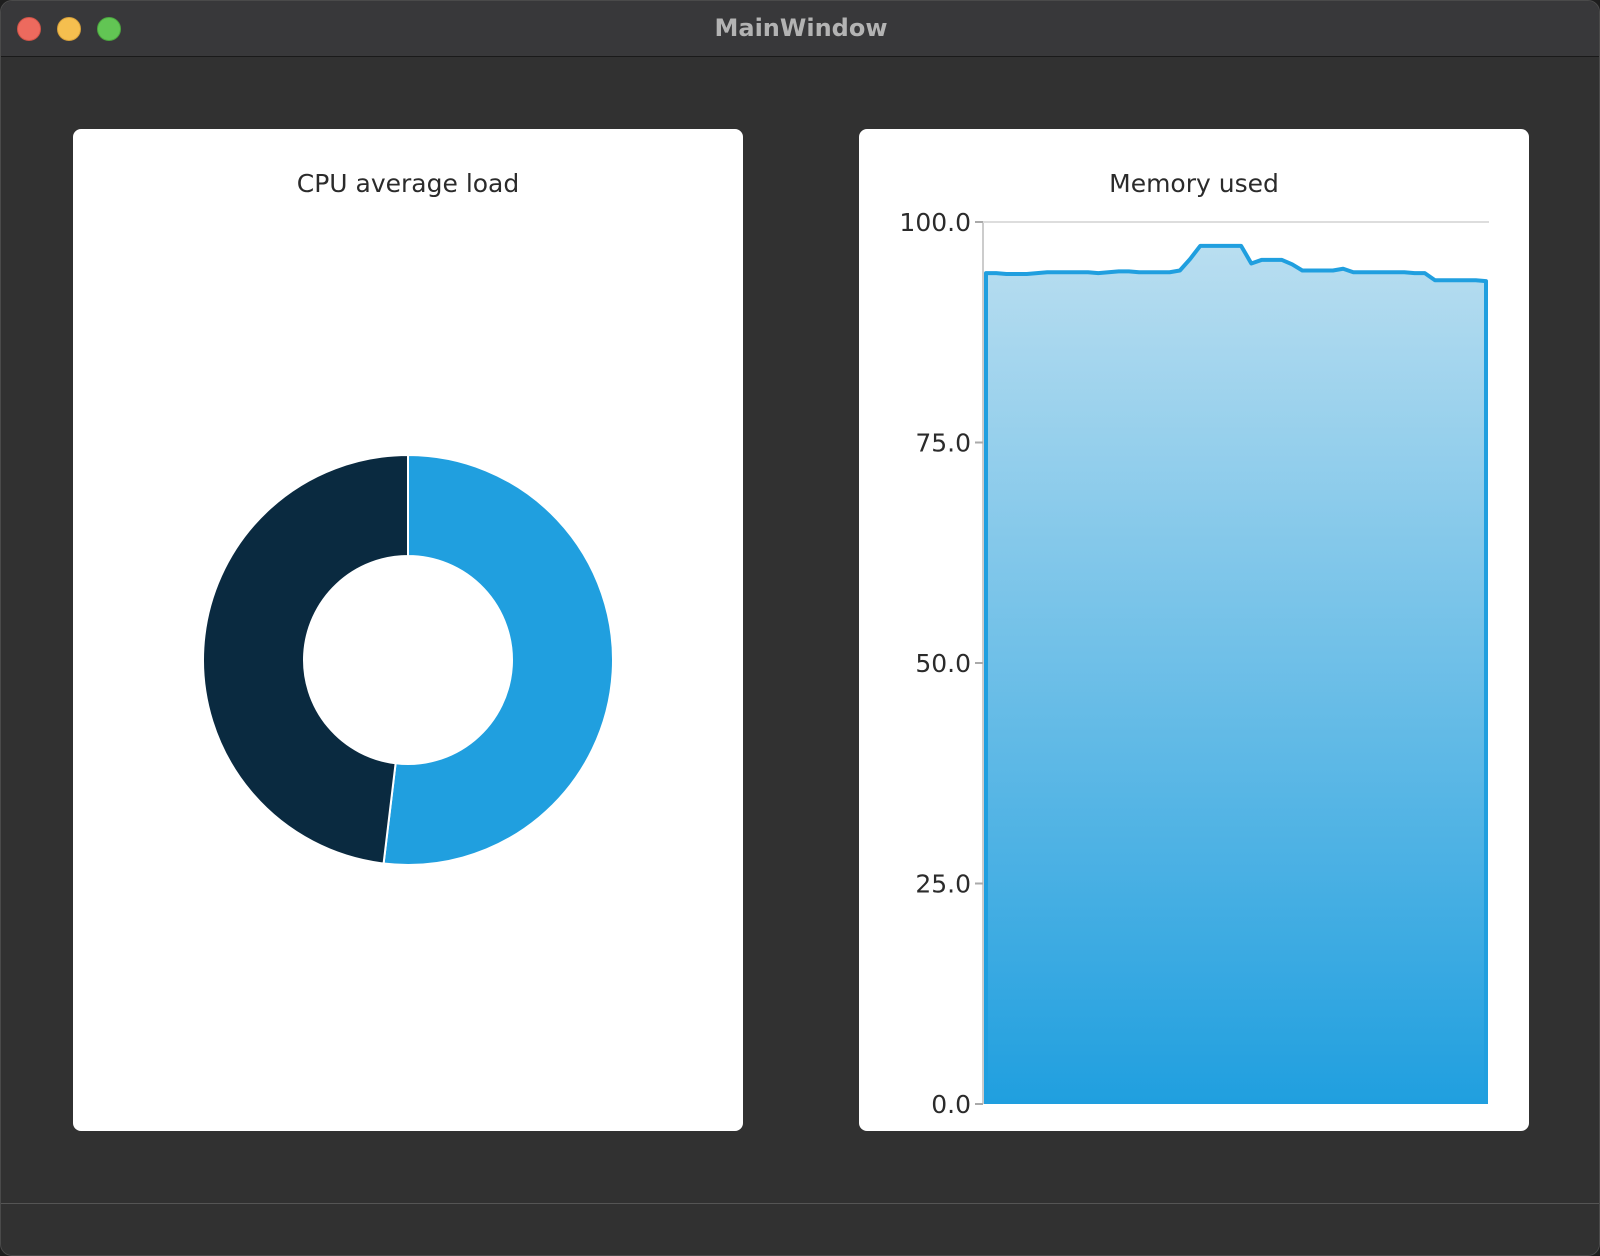 The width and height of the screenshot is (1600, 1256). What do you see at coordinates (943, 443) in the screenshot?
I see `y-tick-label: 75.0` at bounding box center [943, 443].